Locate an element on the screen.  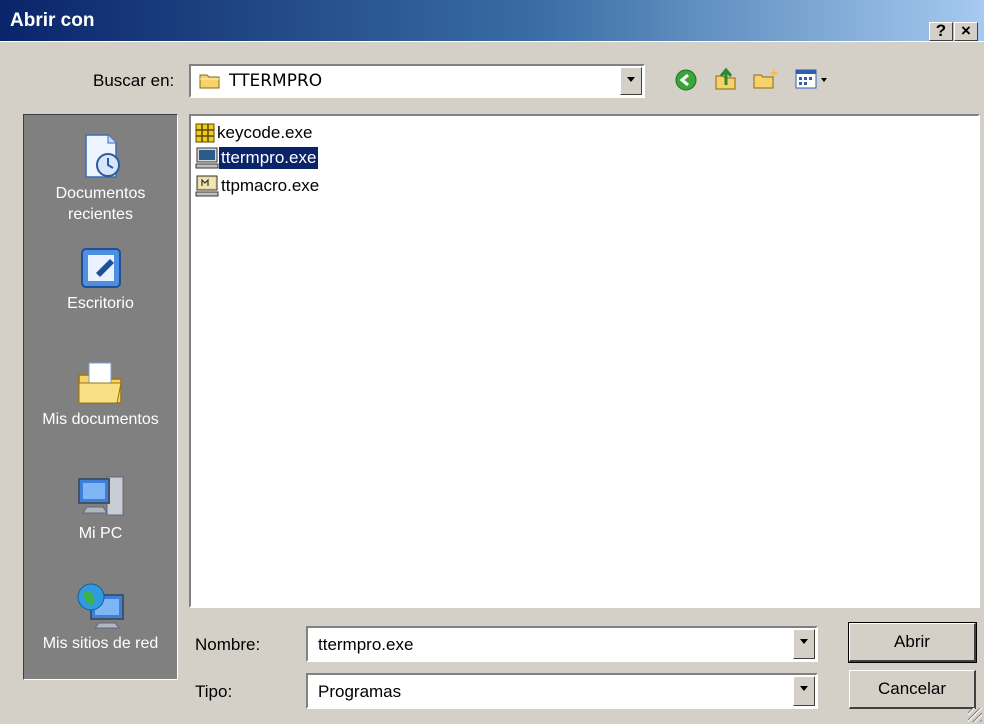
look-in-label: Buscar en: is located at coordinates (134, 80).